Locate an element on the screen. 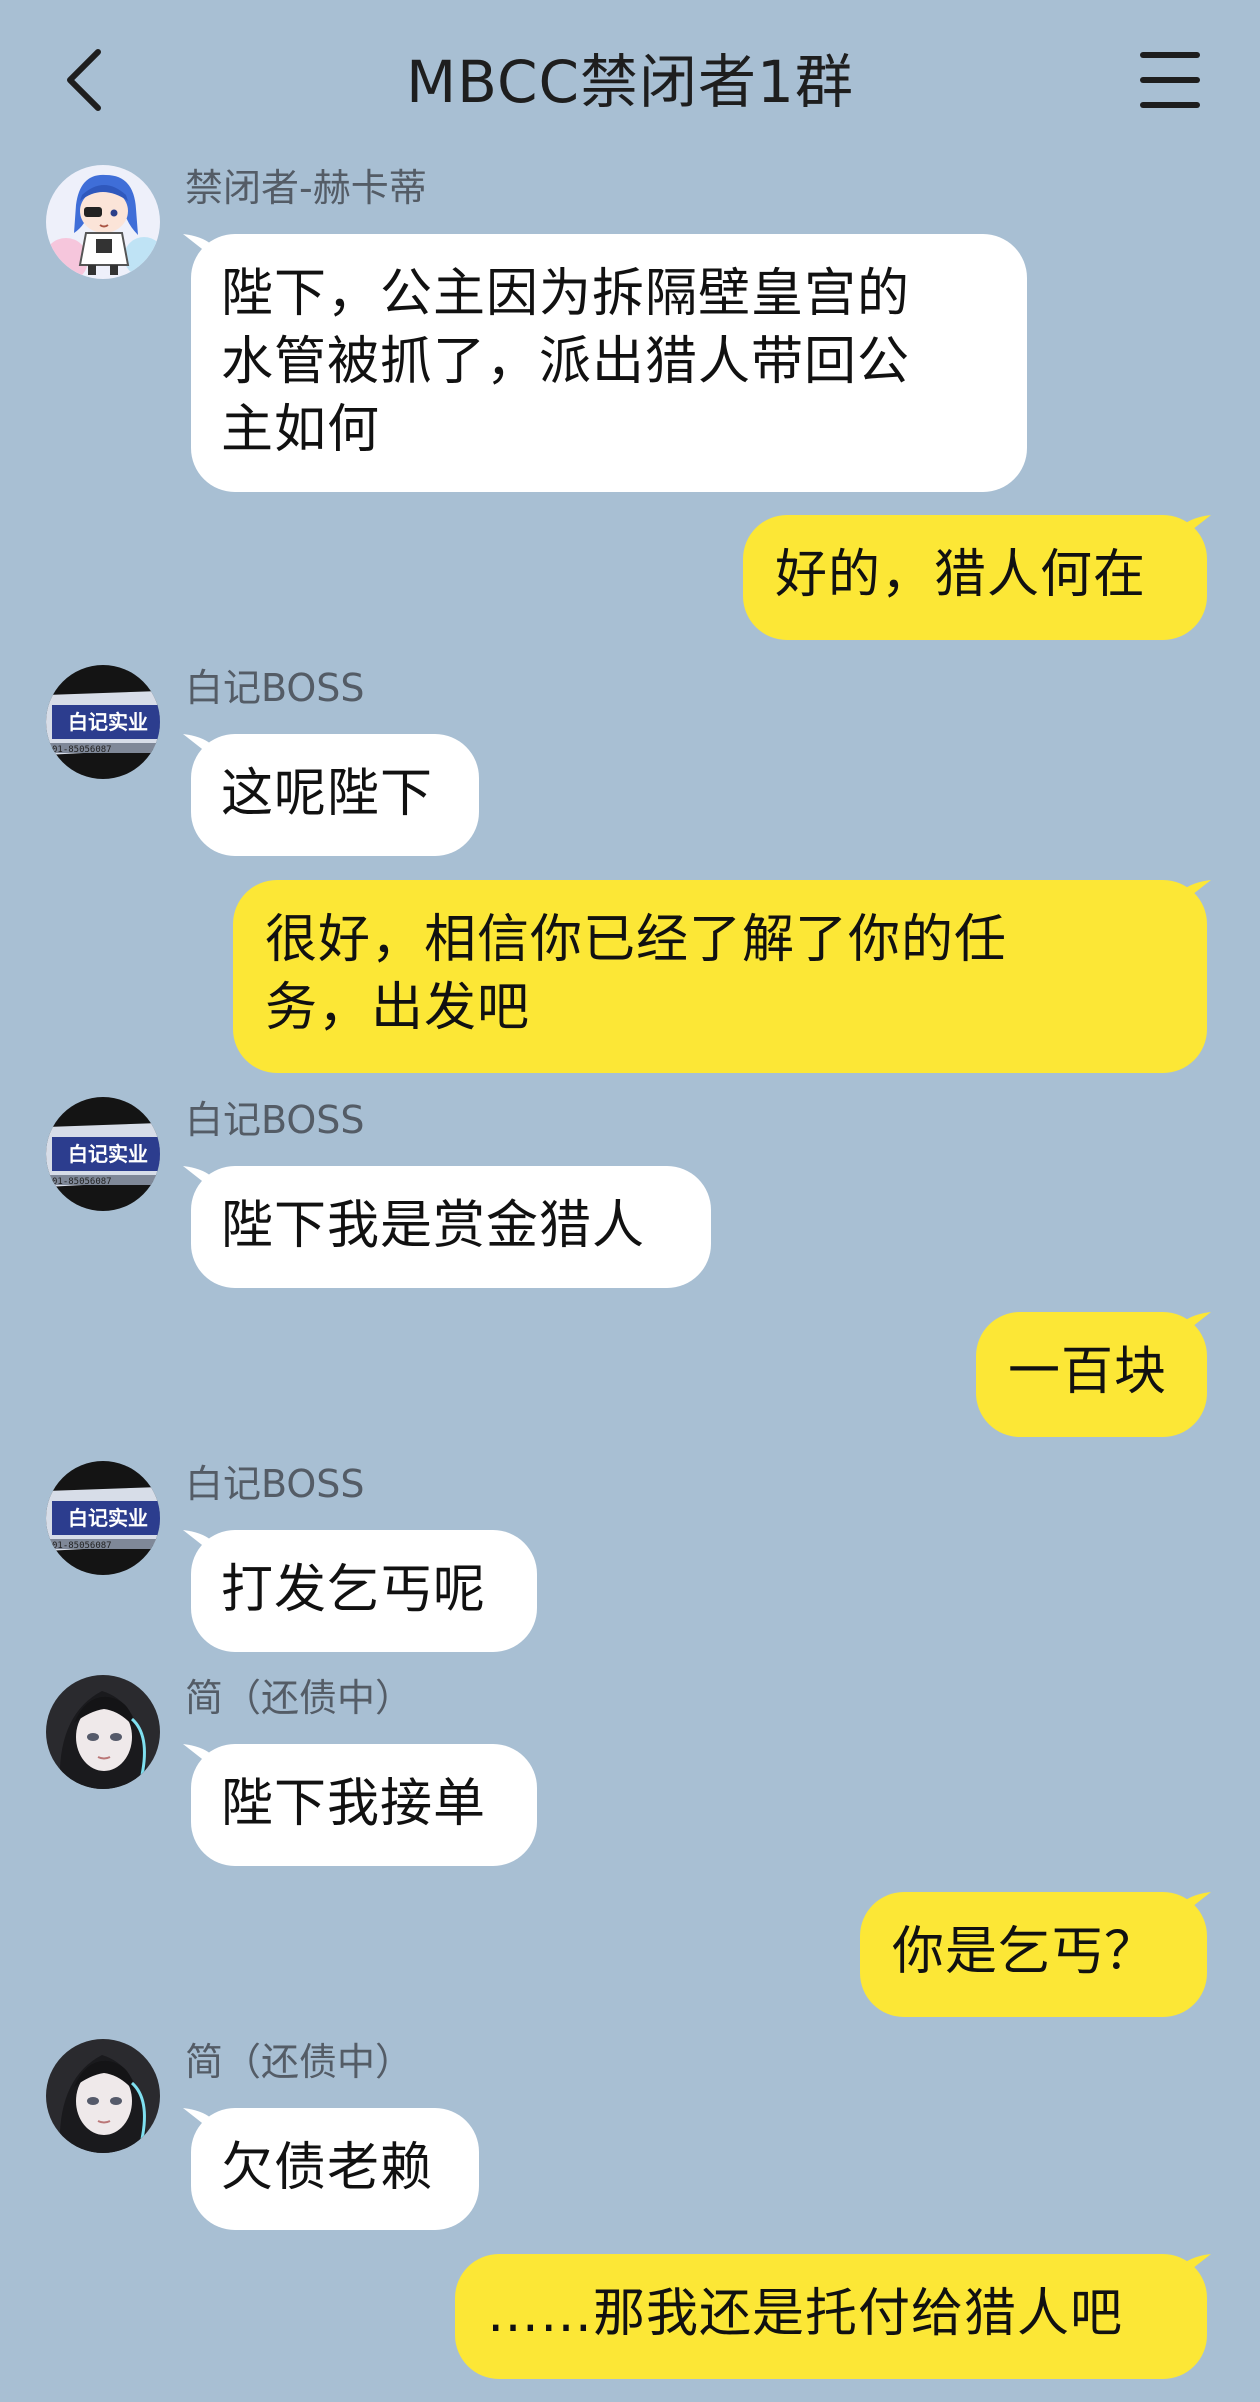  message-row: 白记实业 01-85056087 白记BOSS 陛下我是赏金猎人 is located at coordinates (630, 1192).